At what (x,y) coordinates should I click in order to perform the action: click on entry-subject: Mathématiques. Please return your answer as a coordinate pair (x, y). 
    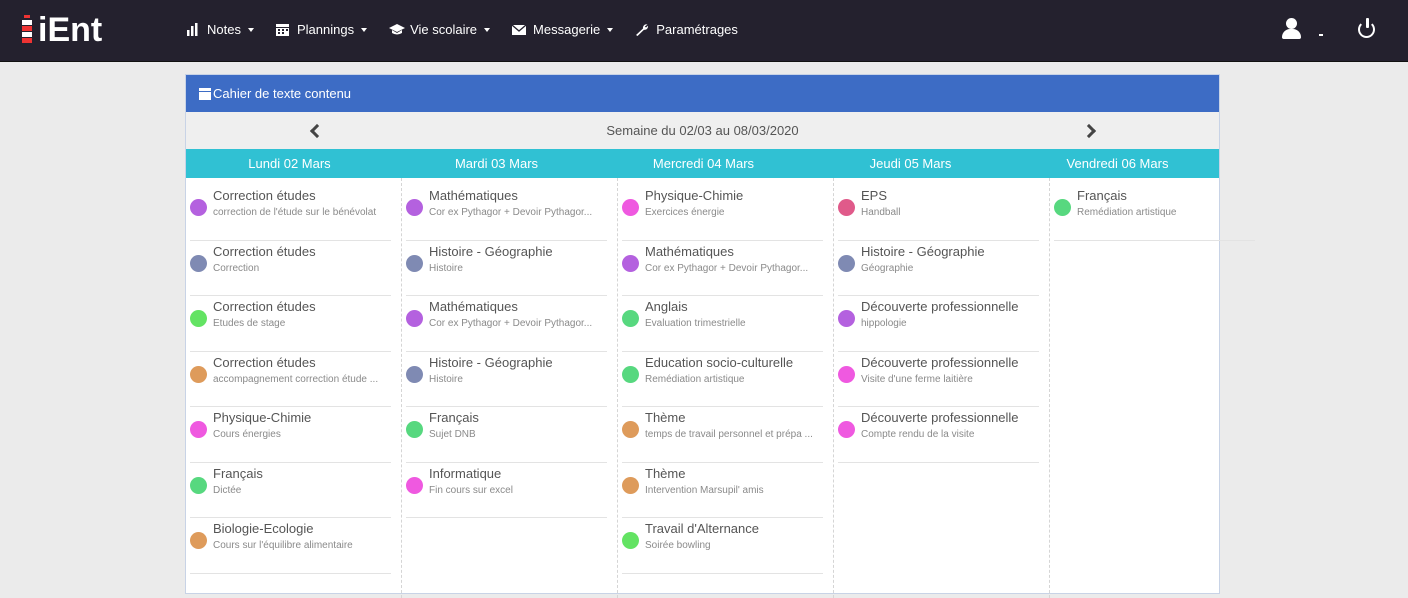
    Looking at the image, I should click on (473, 195).